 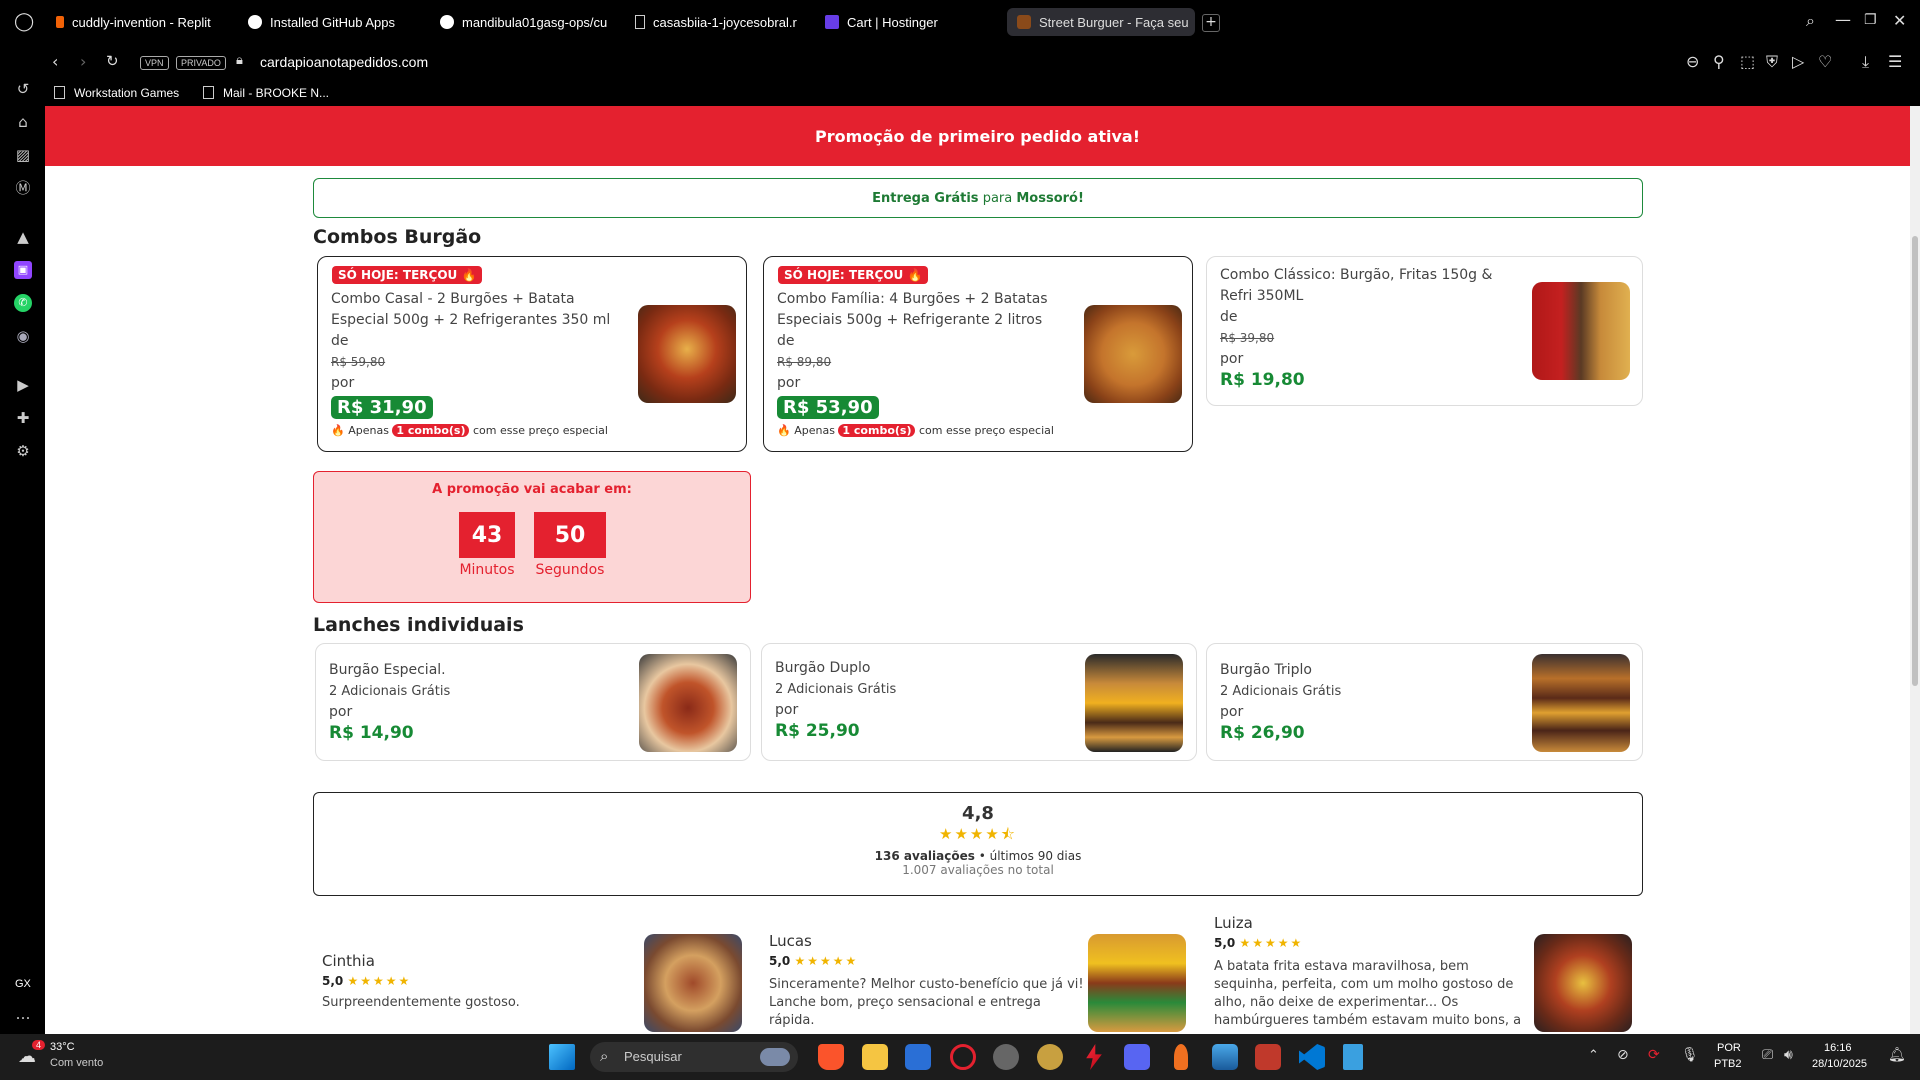 What do you see at coordinates (1839, 1064) in the screenshot?
I see `clock-date: 28/10/2025` at bounding box center [1839, 1064].